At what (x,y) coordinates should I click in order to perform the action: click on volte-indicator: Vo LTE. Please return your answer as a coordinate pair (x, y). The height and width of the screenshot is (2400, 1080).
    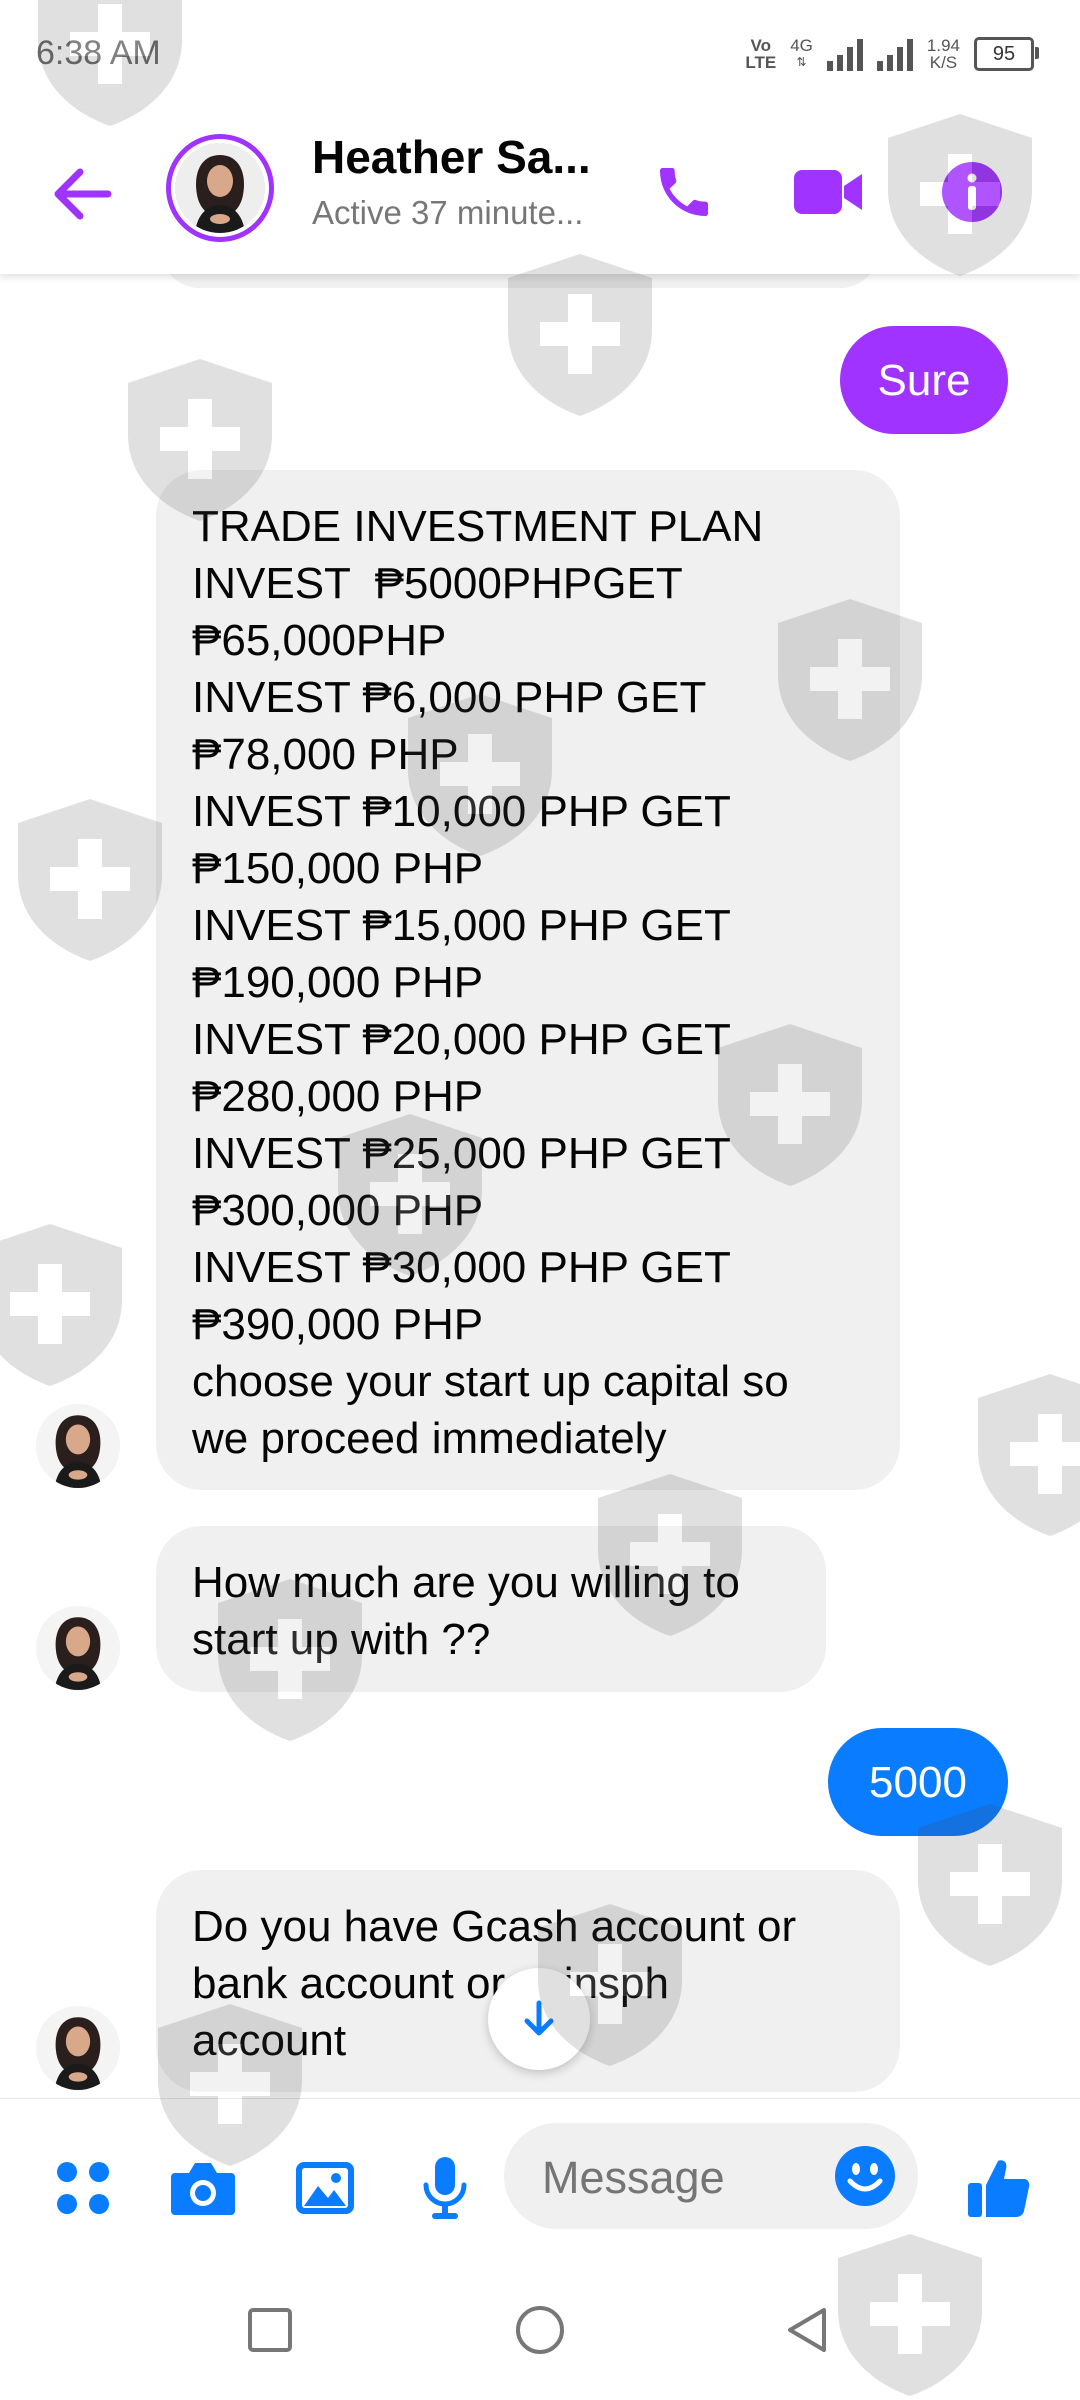
    Looking at the image, I should click on (761, 54).